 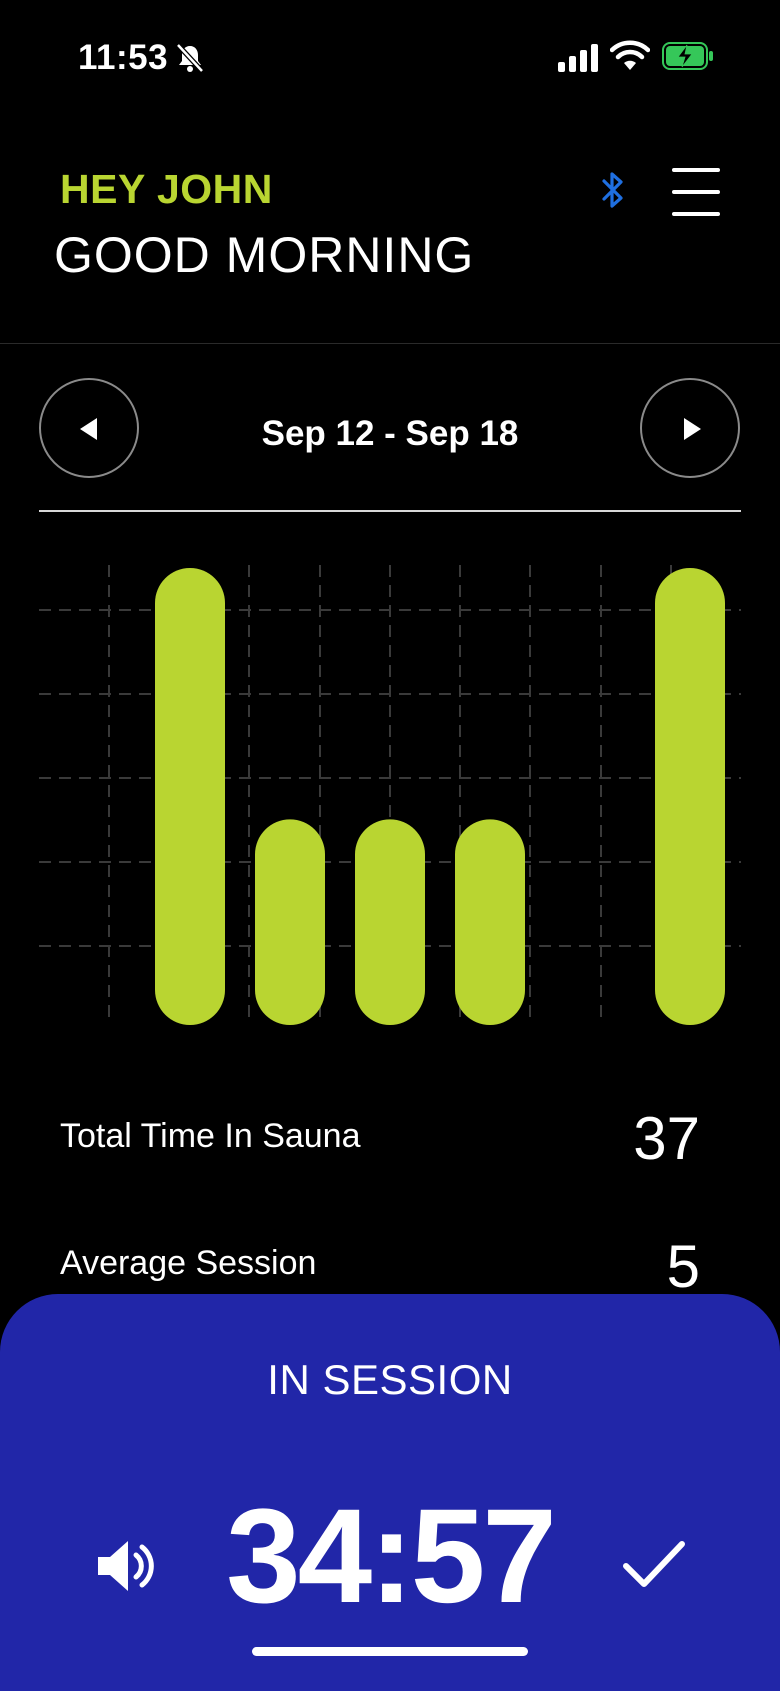 I want to click on home-indicator, so click(x=390, y=1651).